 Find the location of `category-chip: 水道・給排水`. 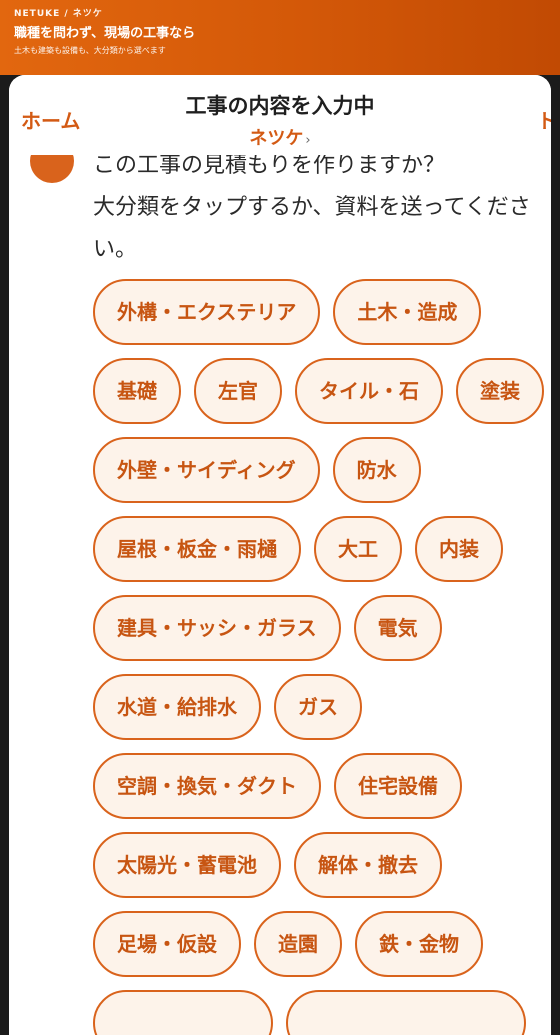

category-chip: 水道・給排水 is located at coordinates (177, 707).